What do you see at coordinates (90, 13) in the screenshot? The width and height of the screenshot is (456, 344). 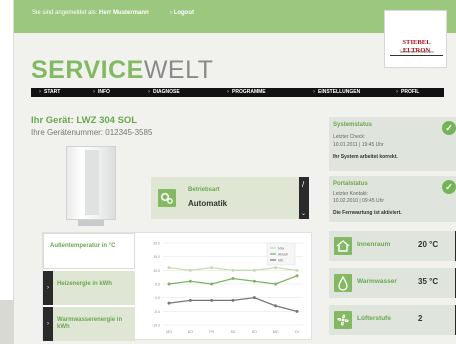 I see `login-info: Sie sind angemeldet als: Herr Mustermann` at bounding box center [90, 13].